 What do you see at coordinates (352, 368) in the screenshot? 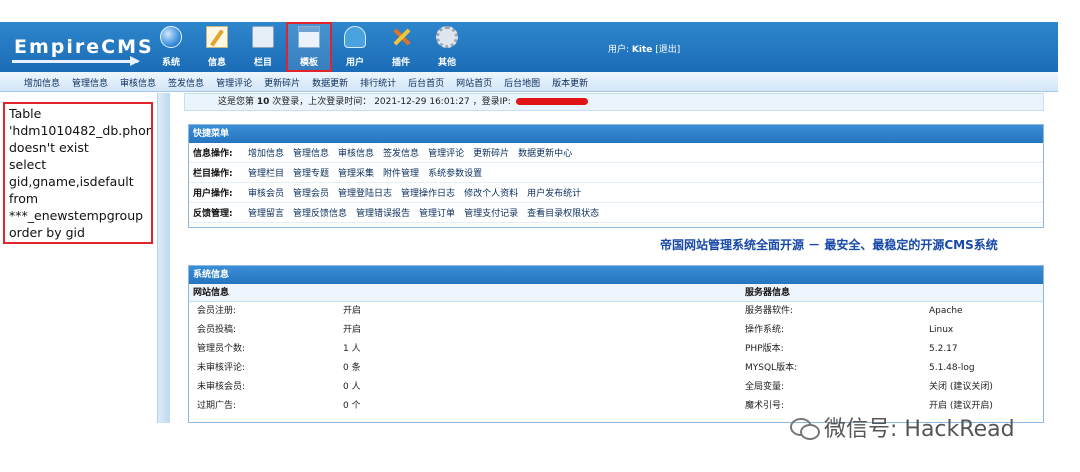
I see `site-value: 0 条` at bounding box center [352, 368].